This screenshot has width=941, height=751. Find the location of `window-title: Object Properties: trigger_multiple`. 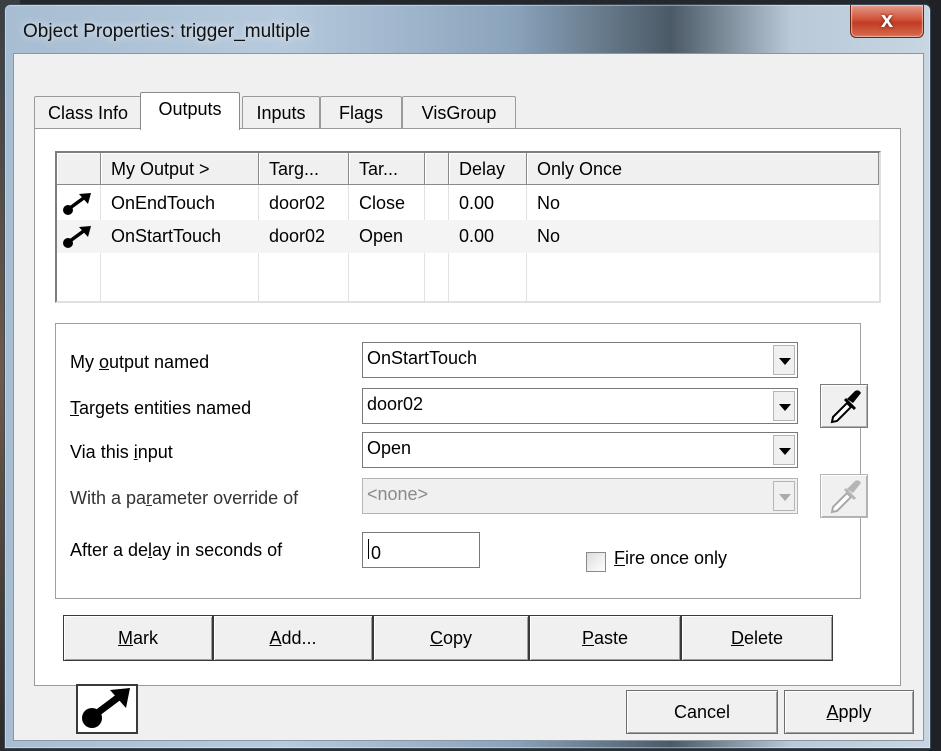

window-title: Object Properties: trigger_multiple is located at coordinates (167, 31).